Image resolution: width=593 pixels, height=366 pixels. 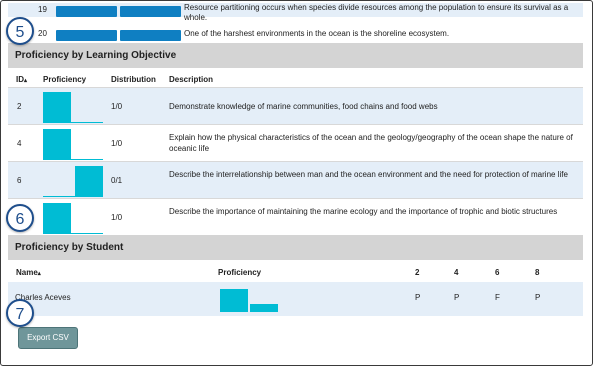 I want to click on students-section-header: Proficiency by Student, so click(x=295, y=247).